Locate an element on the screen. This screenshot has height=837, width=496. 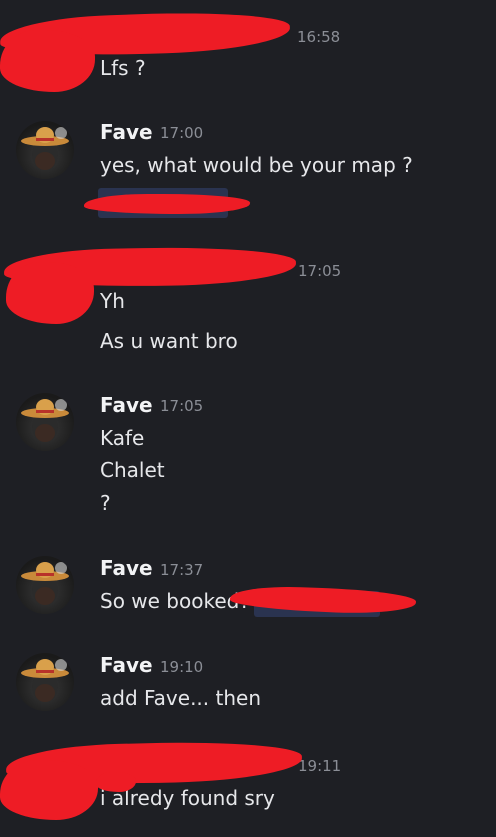
message-timestamp: 19:11 is located at coordinates (320, 766).